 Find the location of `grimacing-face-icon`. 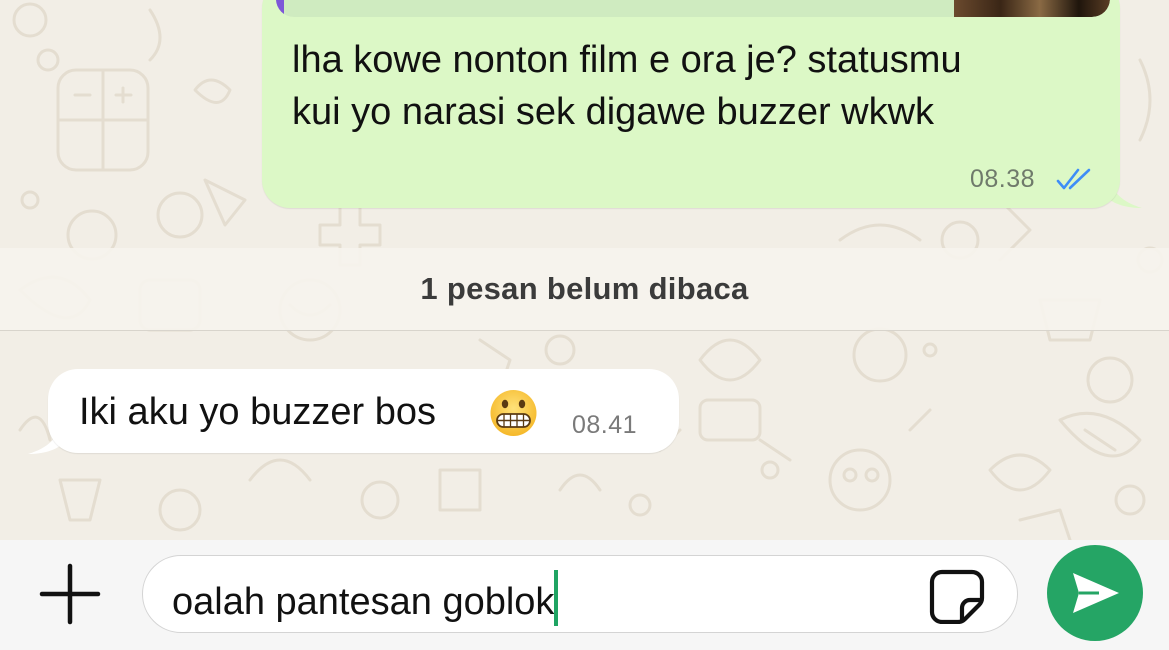

grimacing-face-icon is located at coordinates (513, 413).